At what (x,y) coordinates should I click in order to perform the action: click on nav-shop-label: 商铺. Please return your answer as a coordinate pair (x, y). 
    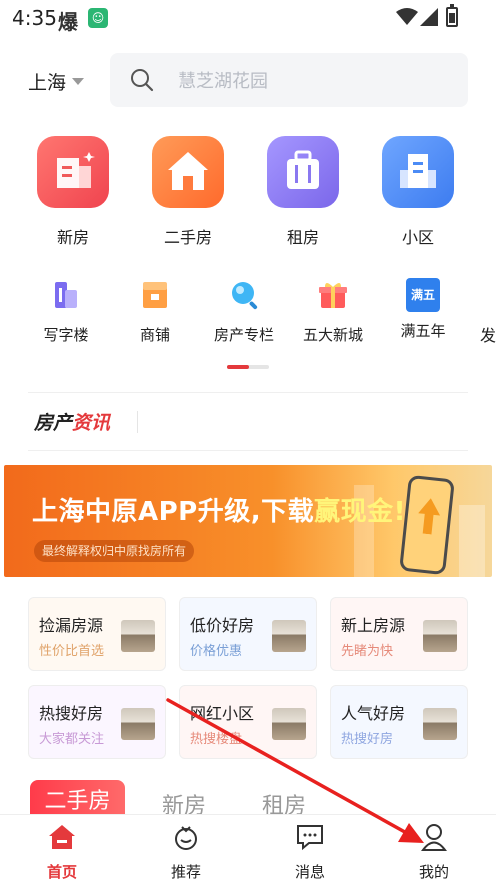
    Looking at the image, I should click on (154, 335).